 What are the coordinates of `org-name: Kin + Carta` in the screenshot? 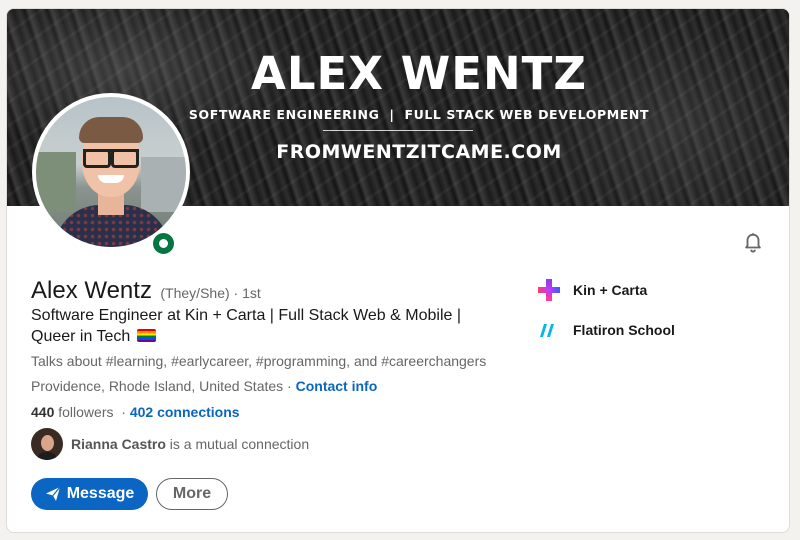 It's located at (610, 290).